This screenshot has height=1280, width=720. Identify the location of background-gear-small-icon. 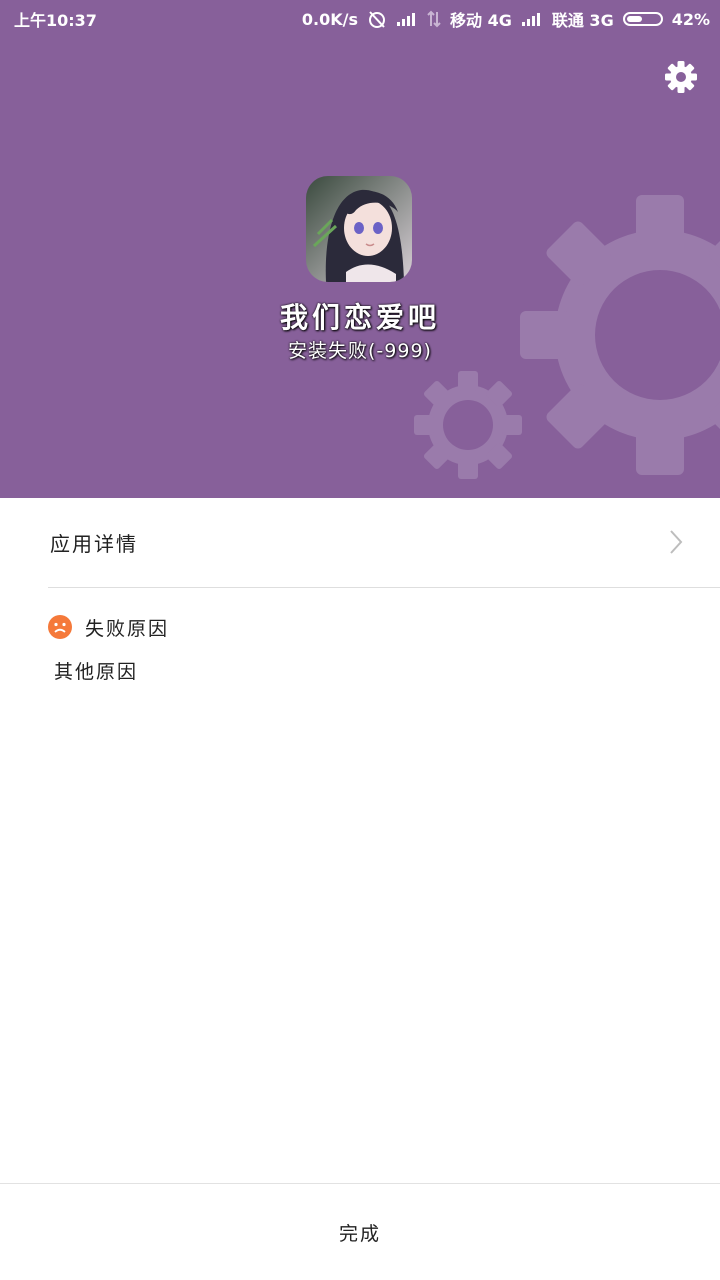
(468, 425).